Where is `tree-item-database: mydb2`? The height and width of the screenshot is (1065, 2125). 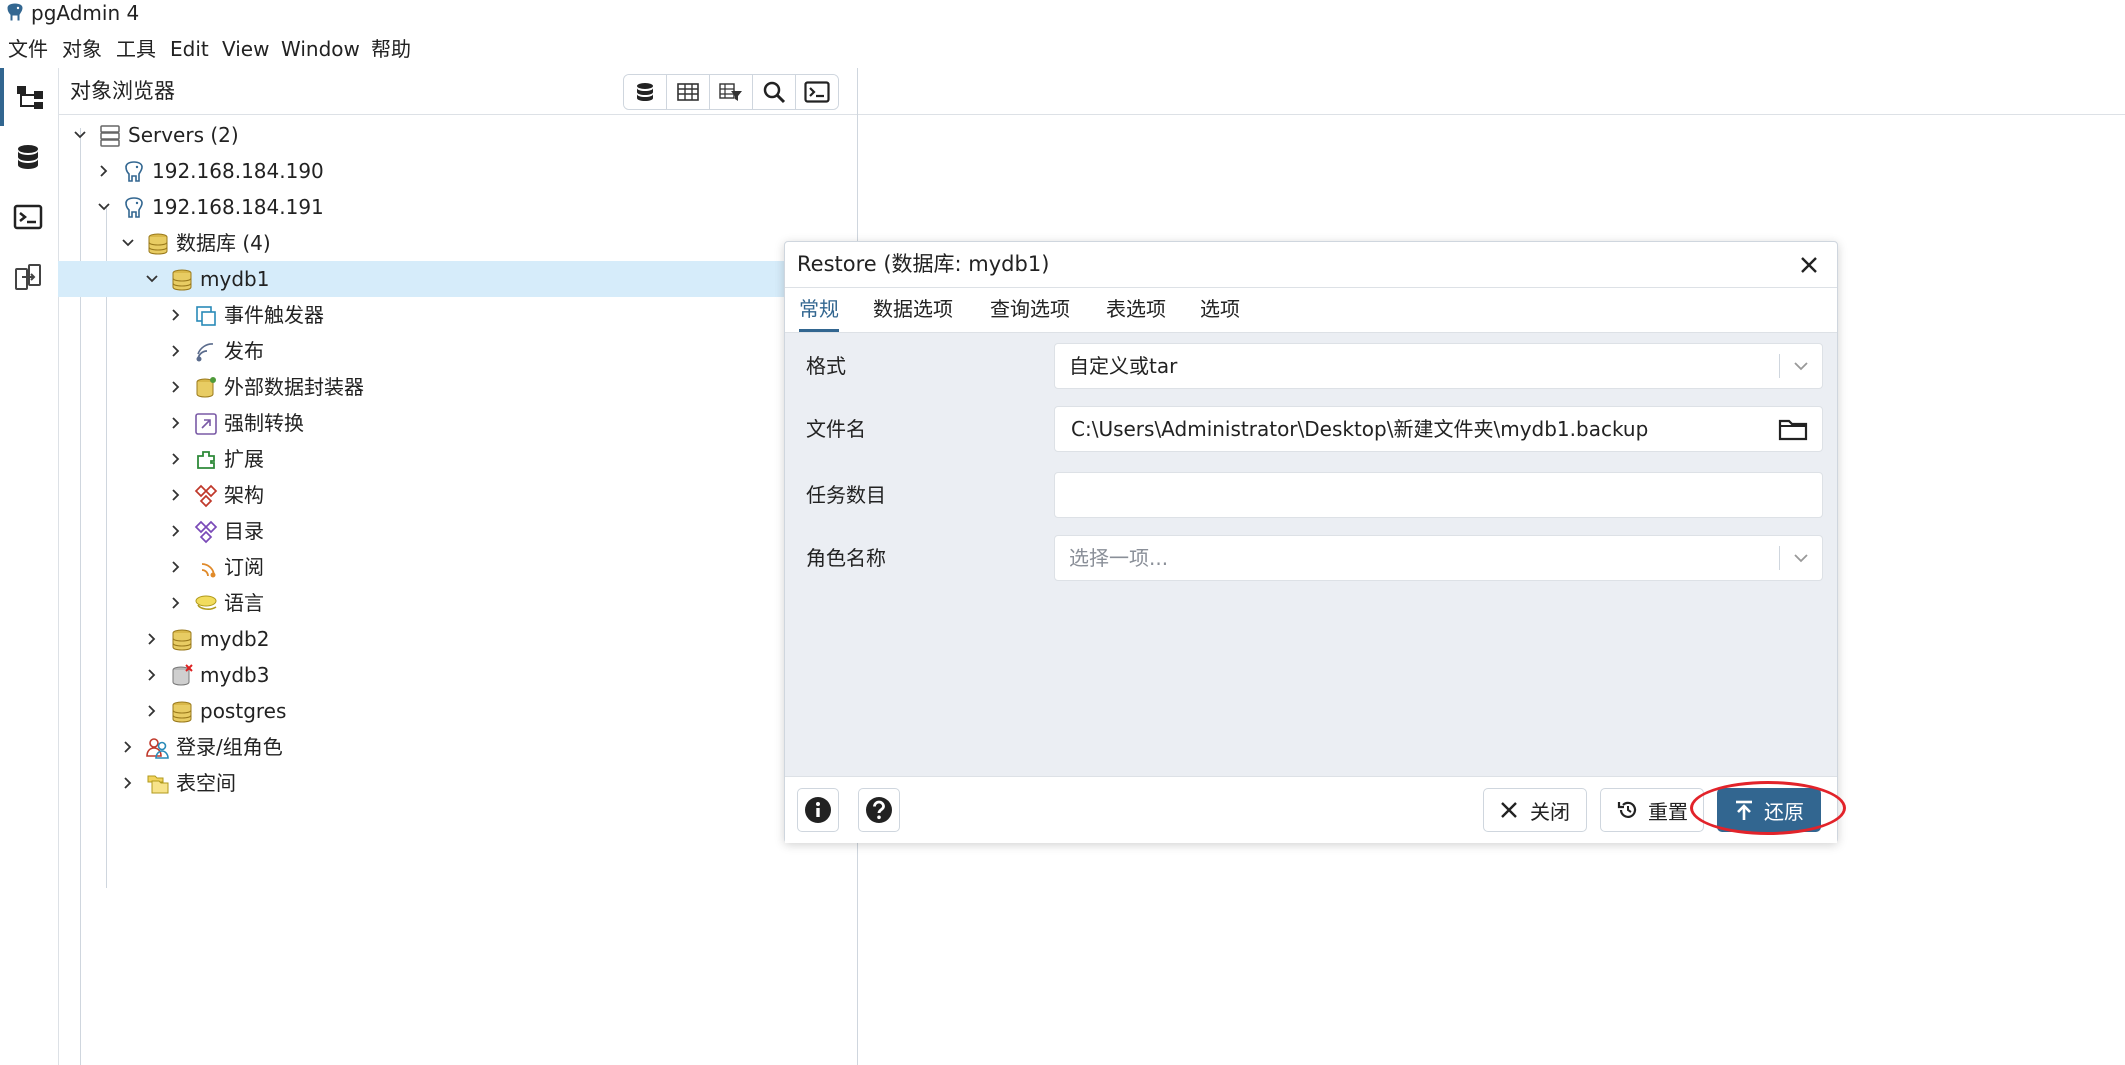 tree-item-database: mydb2 is located at coordinates (428, 639).